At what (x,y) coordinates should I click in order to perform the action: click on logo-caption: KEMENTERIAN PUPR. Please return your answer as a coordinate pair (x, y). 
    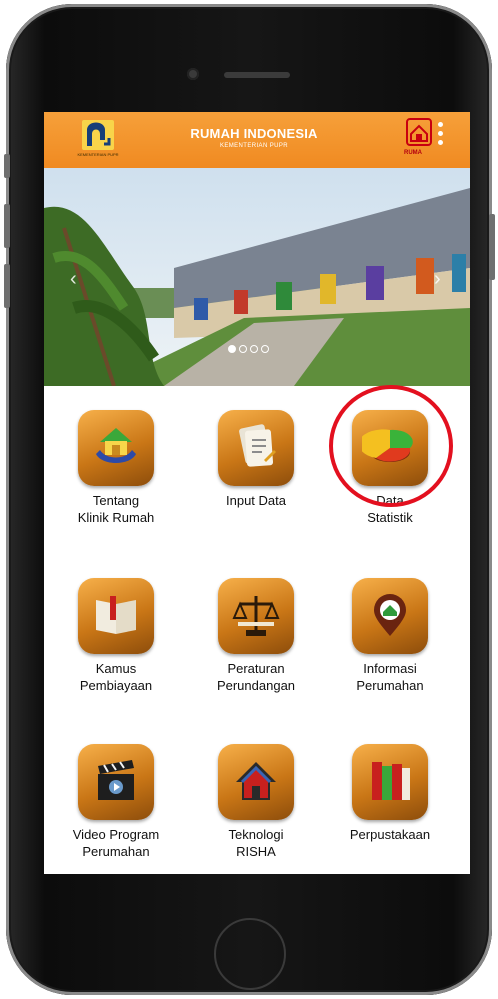
    Looking at the image, I should click on (98, 154).